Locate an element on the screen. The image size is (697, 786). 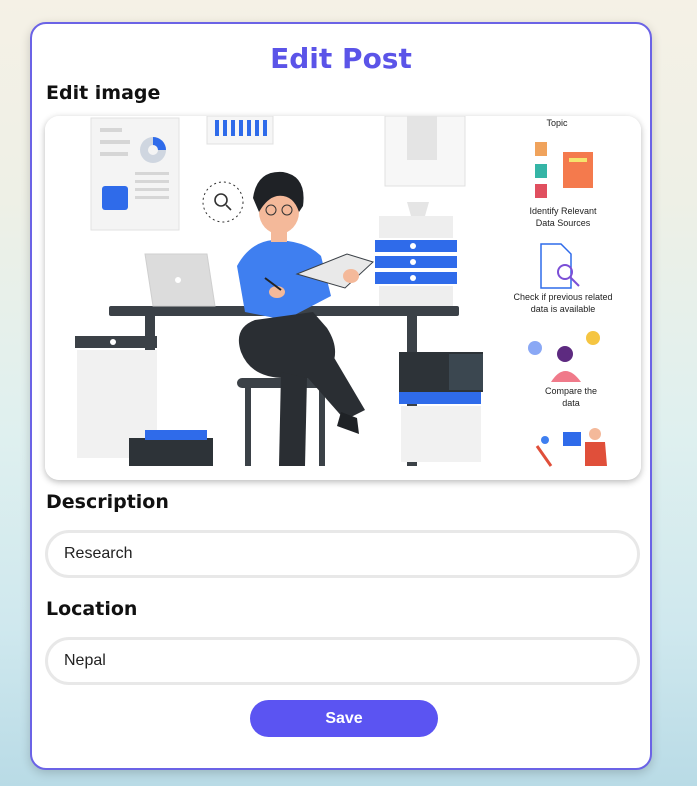
location-label: Location is located at coordinates (92, 609).